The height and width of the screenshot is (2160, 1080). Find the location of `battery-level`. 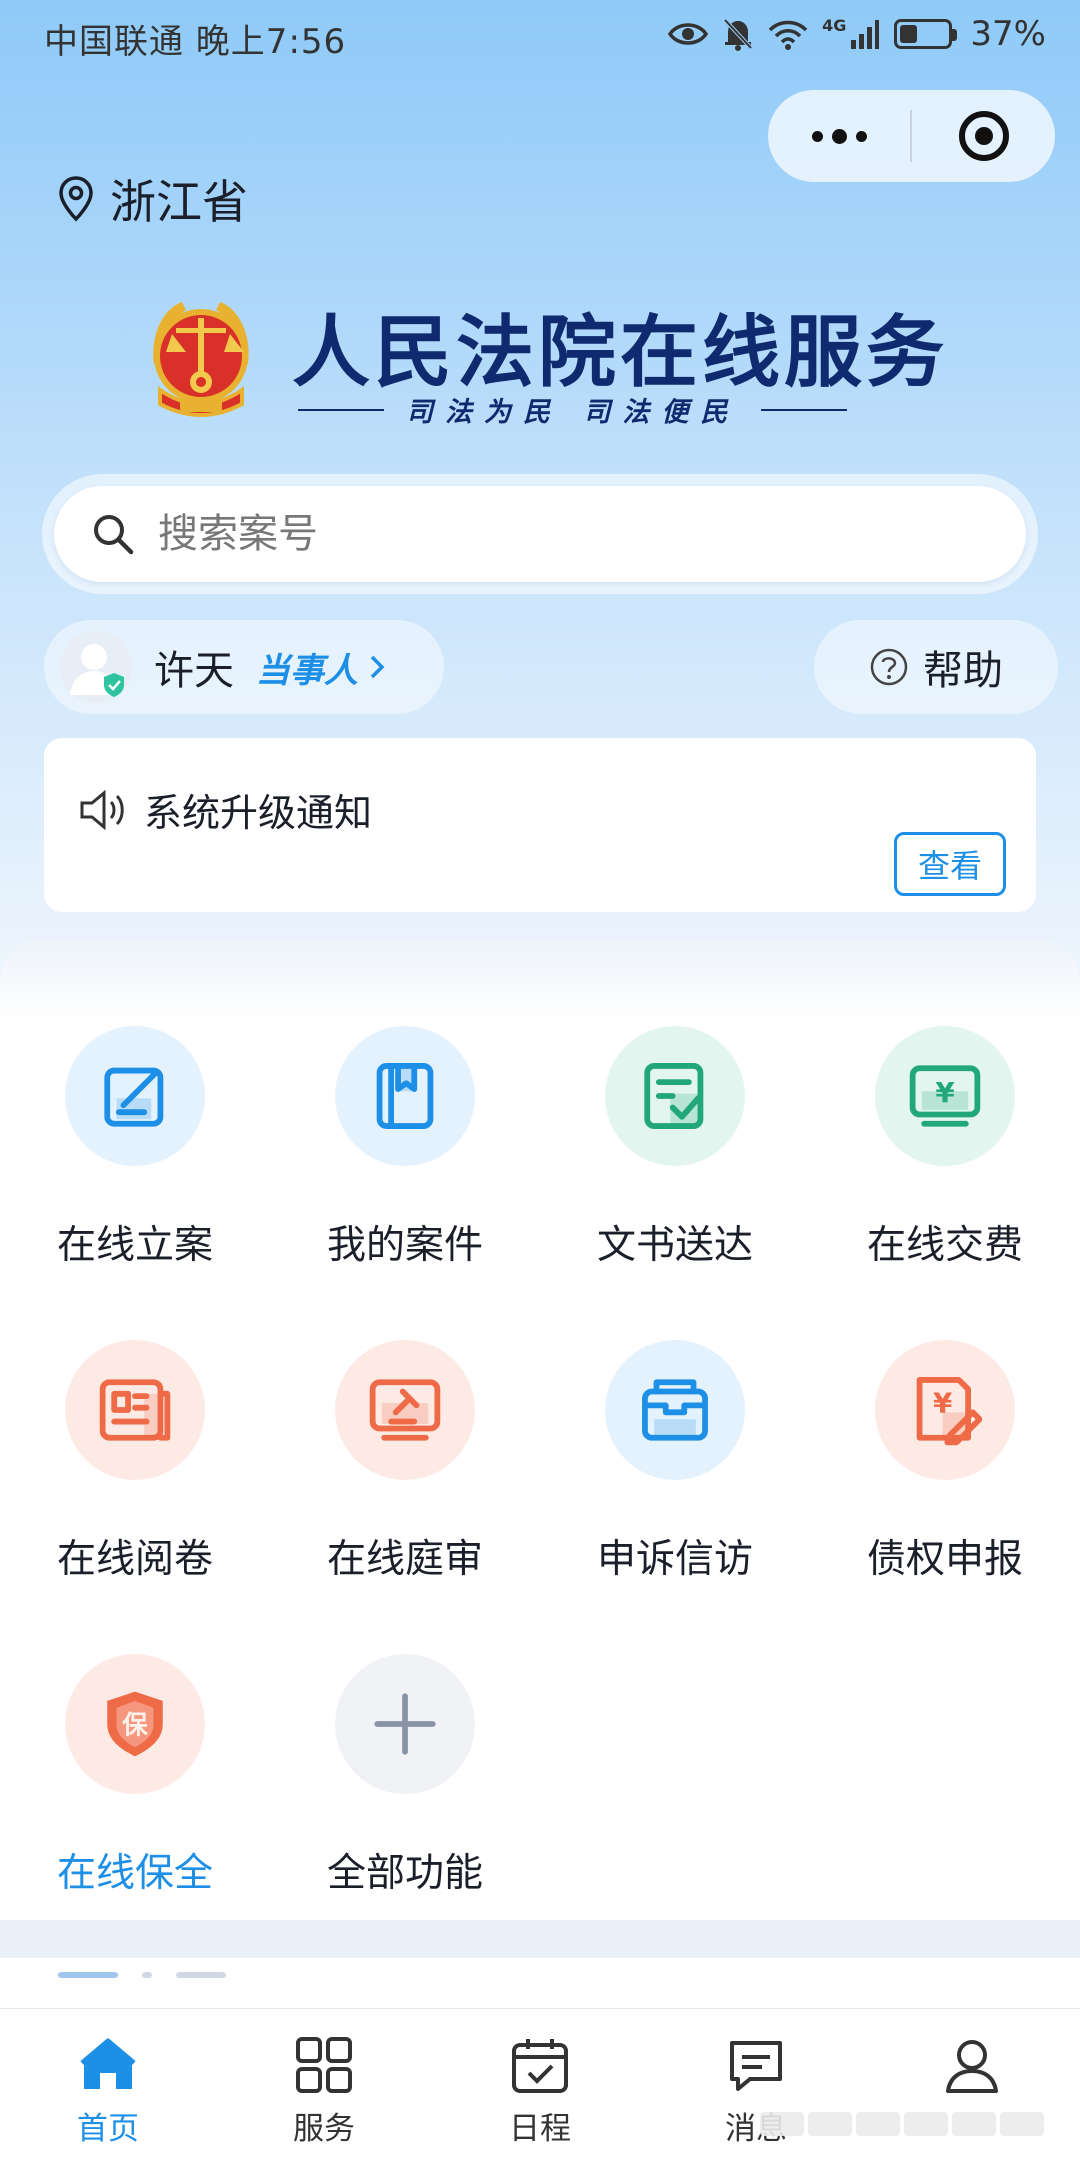

battery-level is located at coordinates (909, 34).